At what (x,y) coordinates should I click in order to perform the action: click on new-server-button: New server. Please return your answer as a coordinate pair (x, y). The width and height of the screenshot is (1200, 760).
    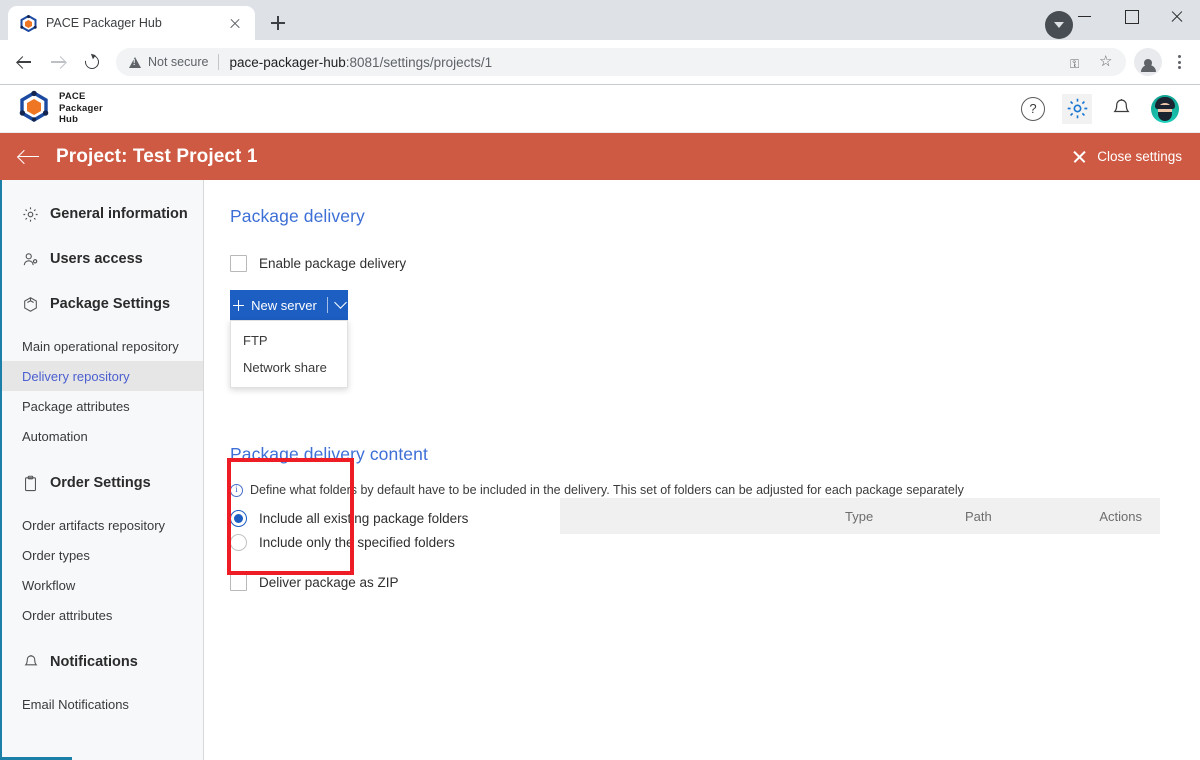
    Looking at the image, I should click on (289, 305).